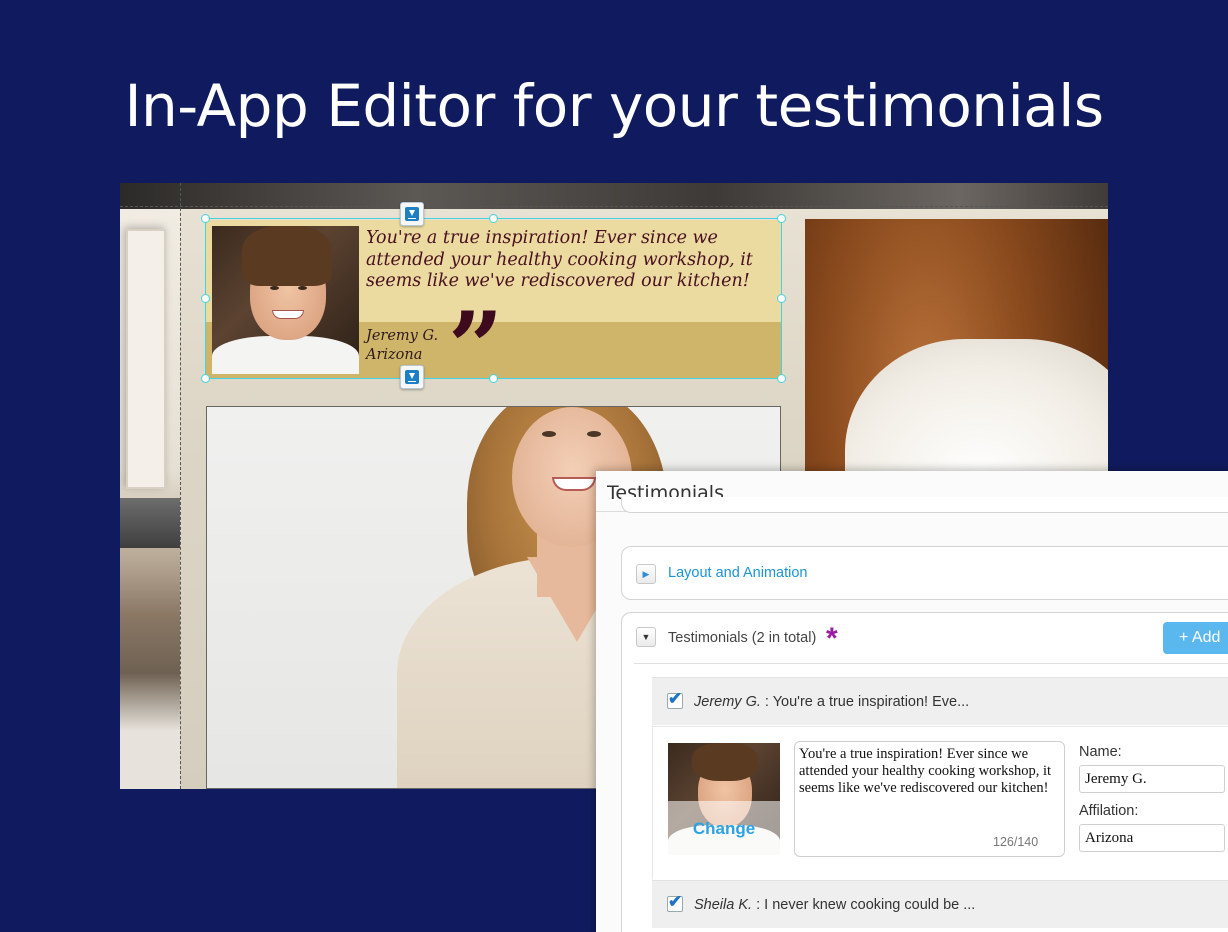  I want to click on guide-line-vertical, so click(180, 486).